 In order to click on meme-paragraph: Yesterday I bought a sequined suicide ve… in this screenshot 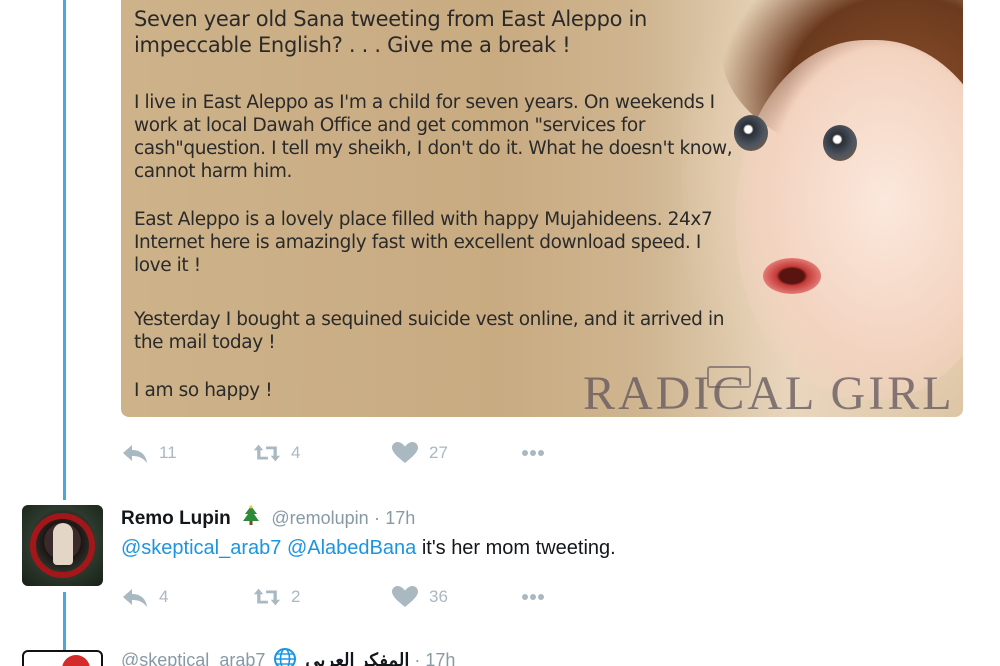, I will do `click(429, 331)`.